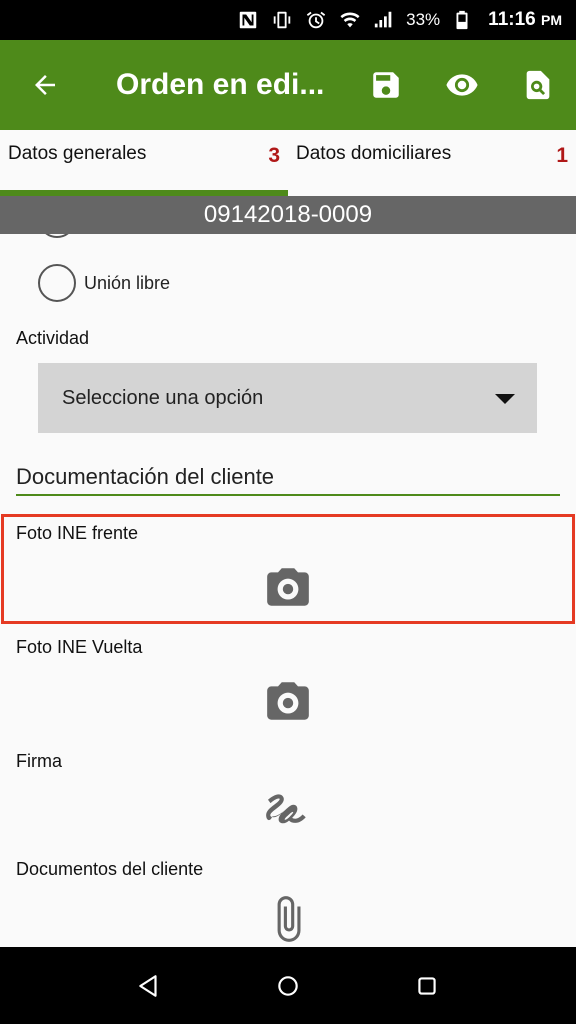 This screenshot has width=576, height=1024. What do you see at coordinates (505, 399) in the screenshot?
I see `dropdown-arrow-icon` at bounding box center [505, 399].